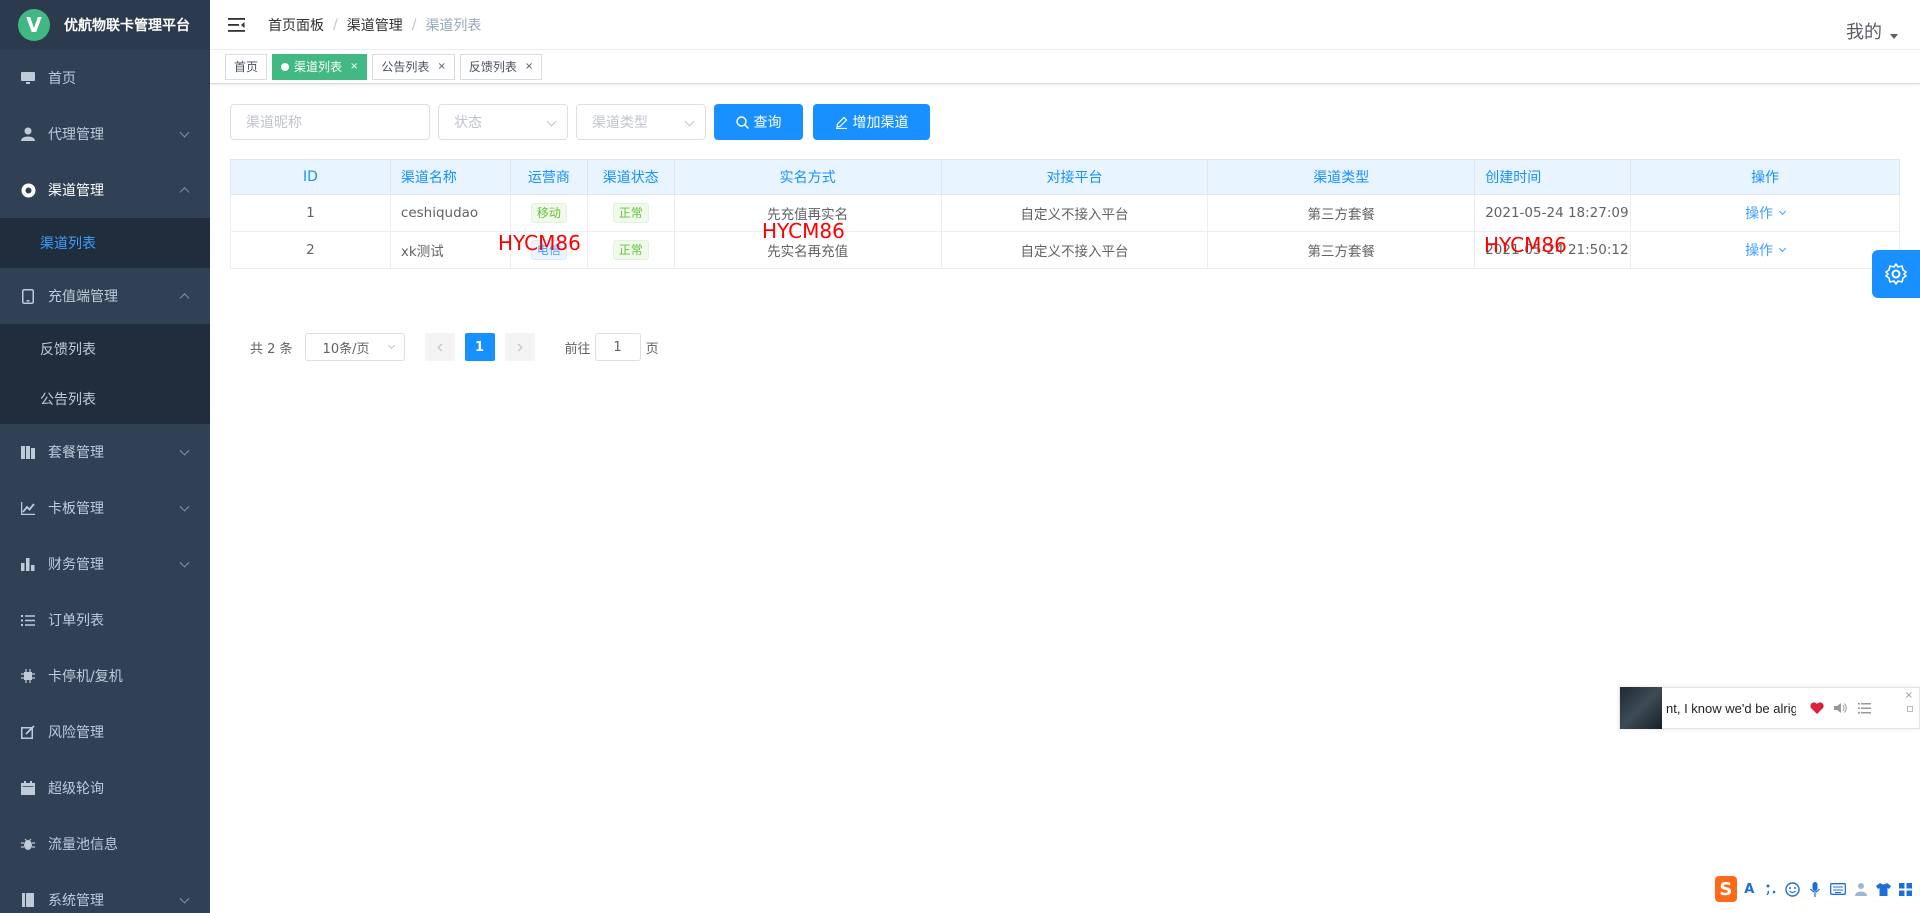  Describe the element at coordinates (310, 177) in the screenshot. I see `th-id: ID` at that location.